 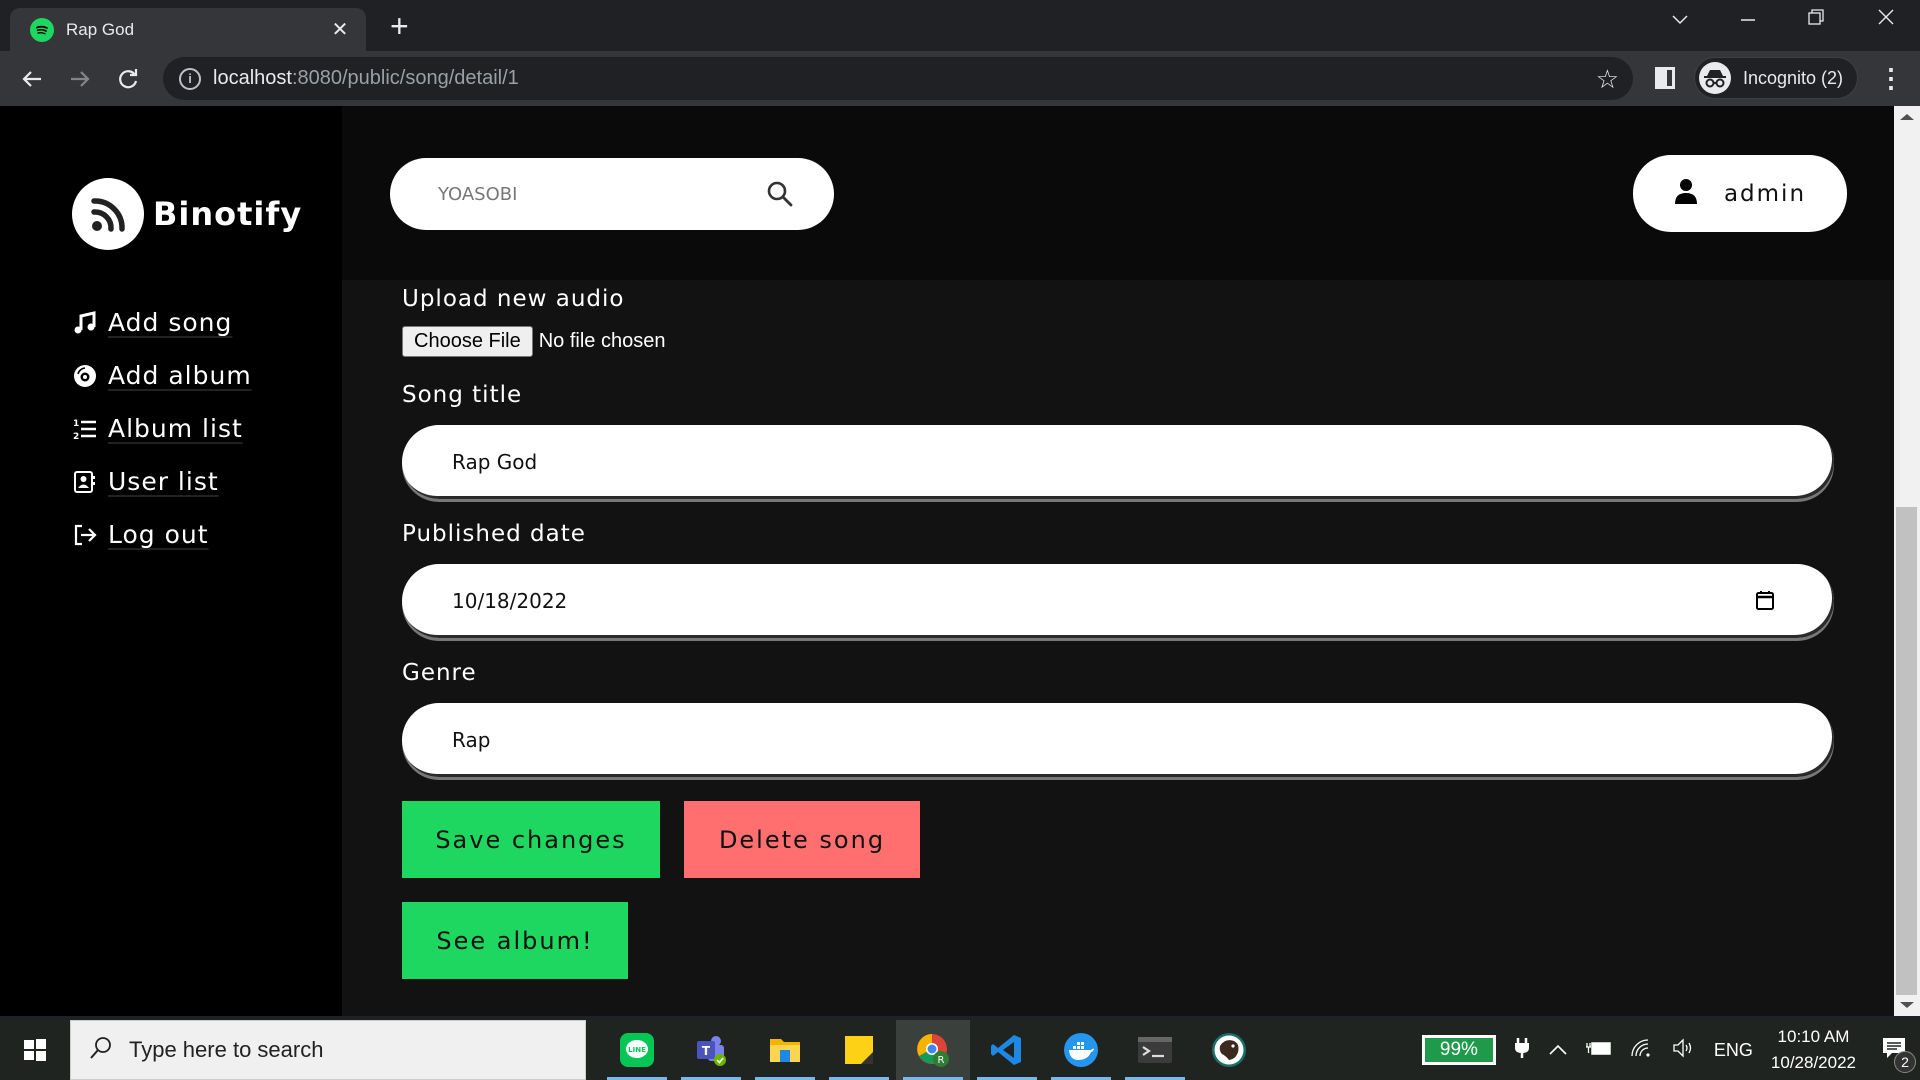 I want to click on genre-input, so click(x=1118, y=740).